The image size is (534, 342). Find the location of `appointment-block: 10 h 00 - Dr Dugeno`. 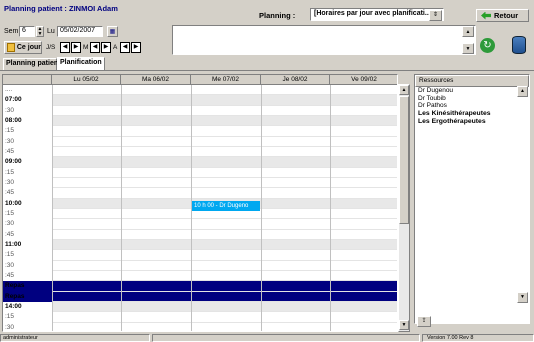

appointment-block: 10 h 00 - Dr Dugeno is located at coordinates (226, 206).